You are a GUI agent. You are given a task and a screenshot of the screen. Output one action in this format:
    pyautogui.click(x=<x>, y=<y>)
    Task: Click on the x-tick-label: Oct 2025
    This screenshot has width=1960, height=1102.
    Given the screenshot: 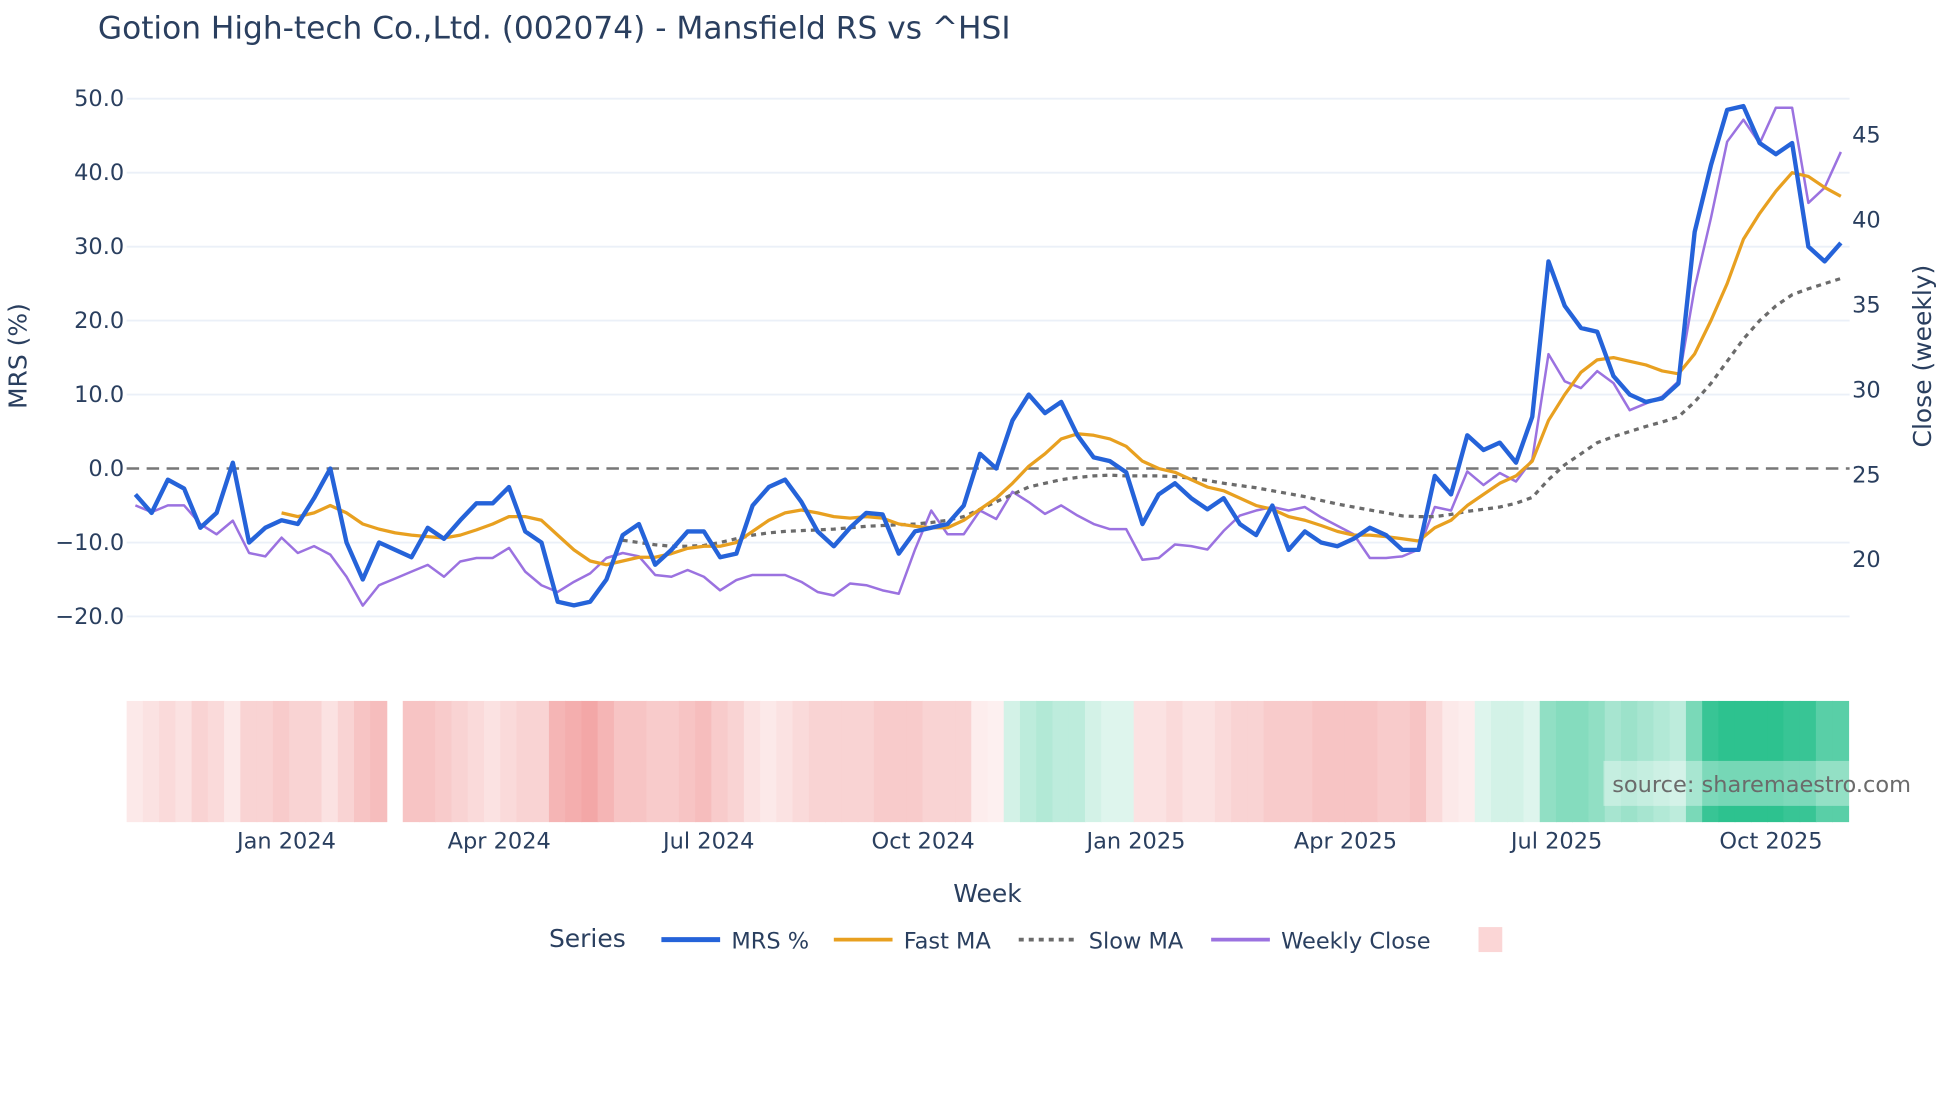 What is the action you would take?
    pyautogui.click(x=1770, y=841)
    